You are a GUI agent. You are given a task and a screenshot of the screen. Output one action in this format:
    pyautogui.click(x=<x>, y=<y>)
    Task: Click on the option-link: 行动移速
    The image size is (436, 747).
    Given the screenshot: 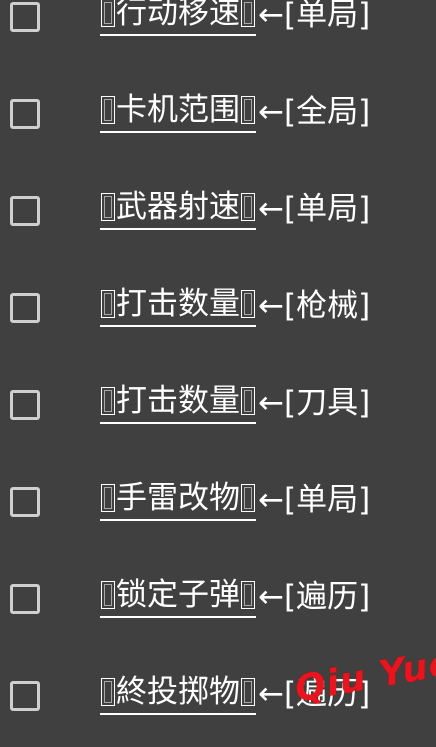 What is the action you would take?
    pyautogui.click(x=178, y=18)
    